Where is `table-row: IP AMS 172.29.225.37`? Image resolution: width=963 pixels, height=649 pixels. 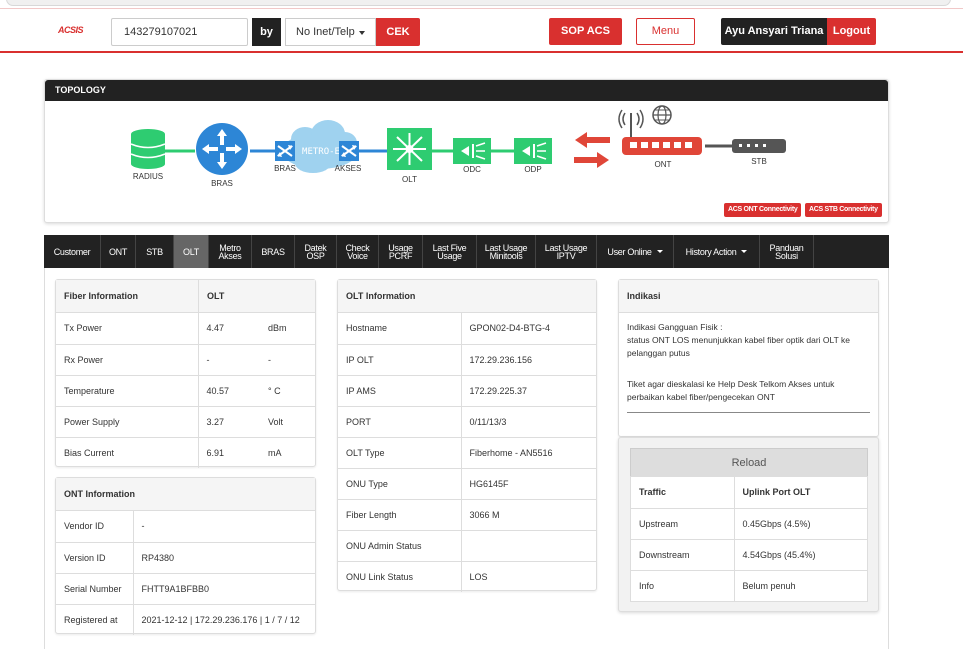
table-row: IP AMS 172.29.225.37 is located at coordinates (467, 390).